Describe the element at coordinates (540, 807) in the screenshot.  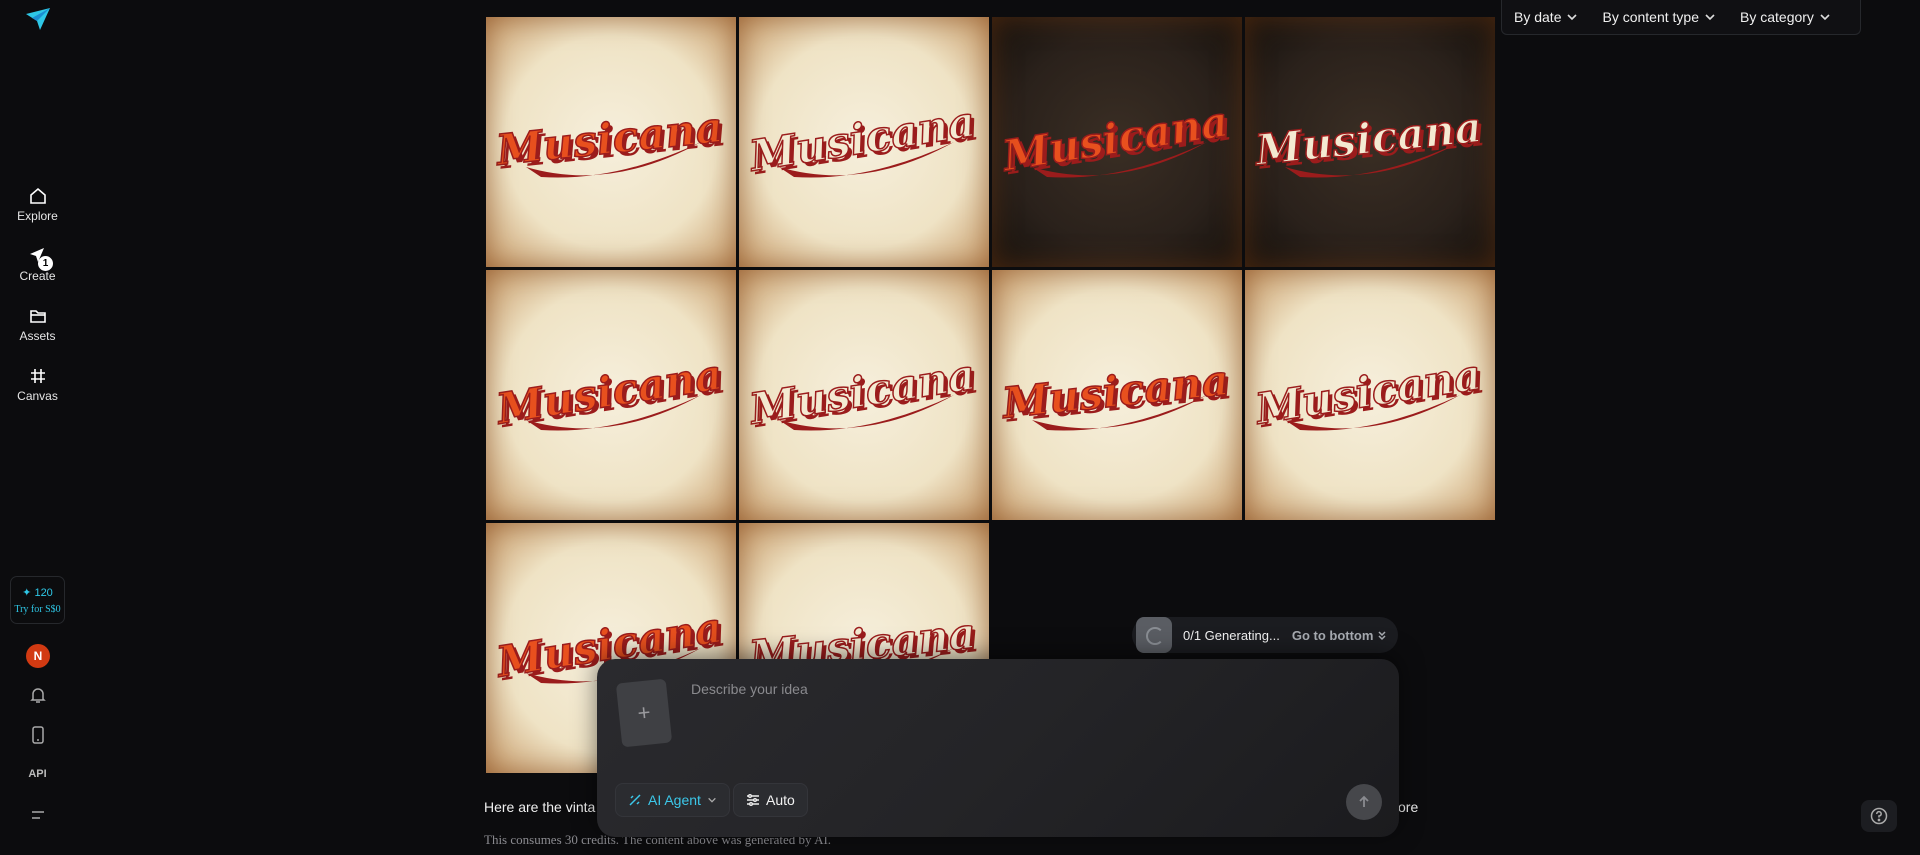
I see `assistant-message: Here are the vinta` at that location.